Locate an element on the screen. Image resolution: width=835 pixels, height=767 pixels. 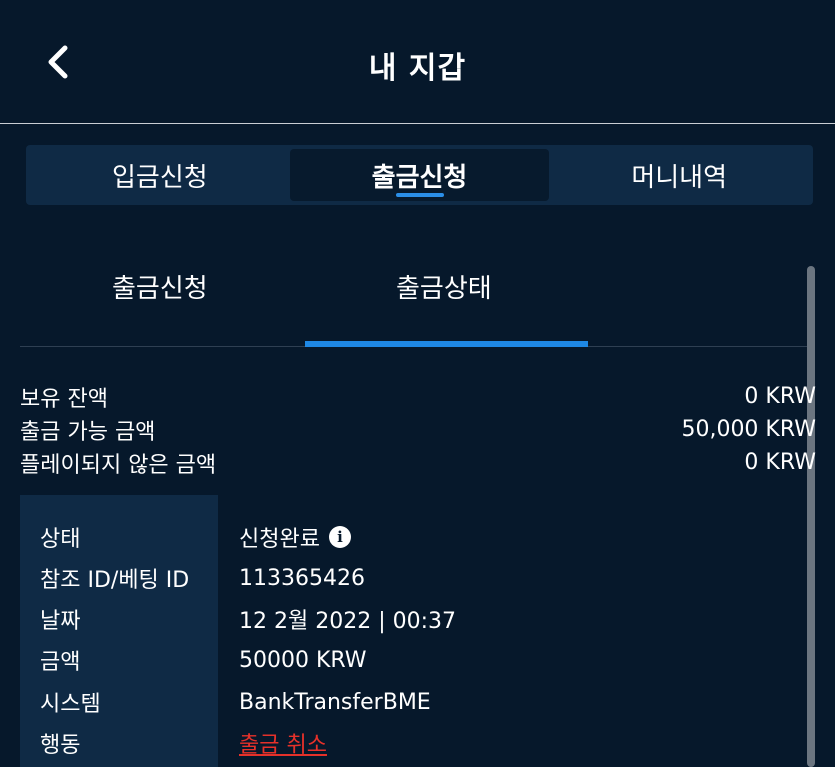
detail-label: 행동 is located at coordinates (60, 745).